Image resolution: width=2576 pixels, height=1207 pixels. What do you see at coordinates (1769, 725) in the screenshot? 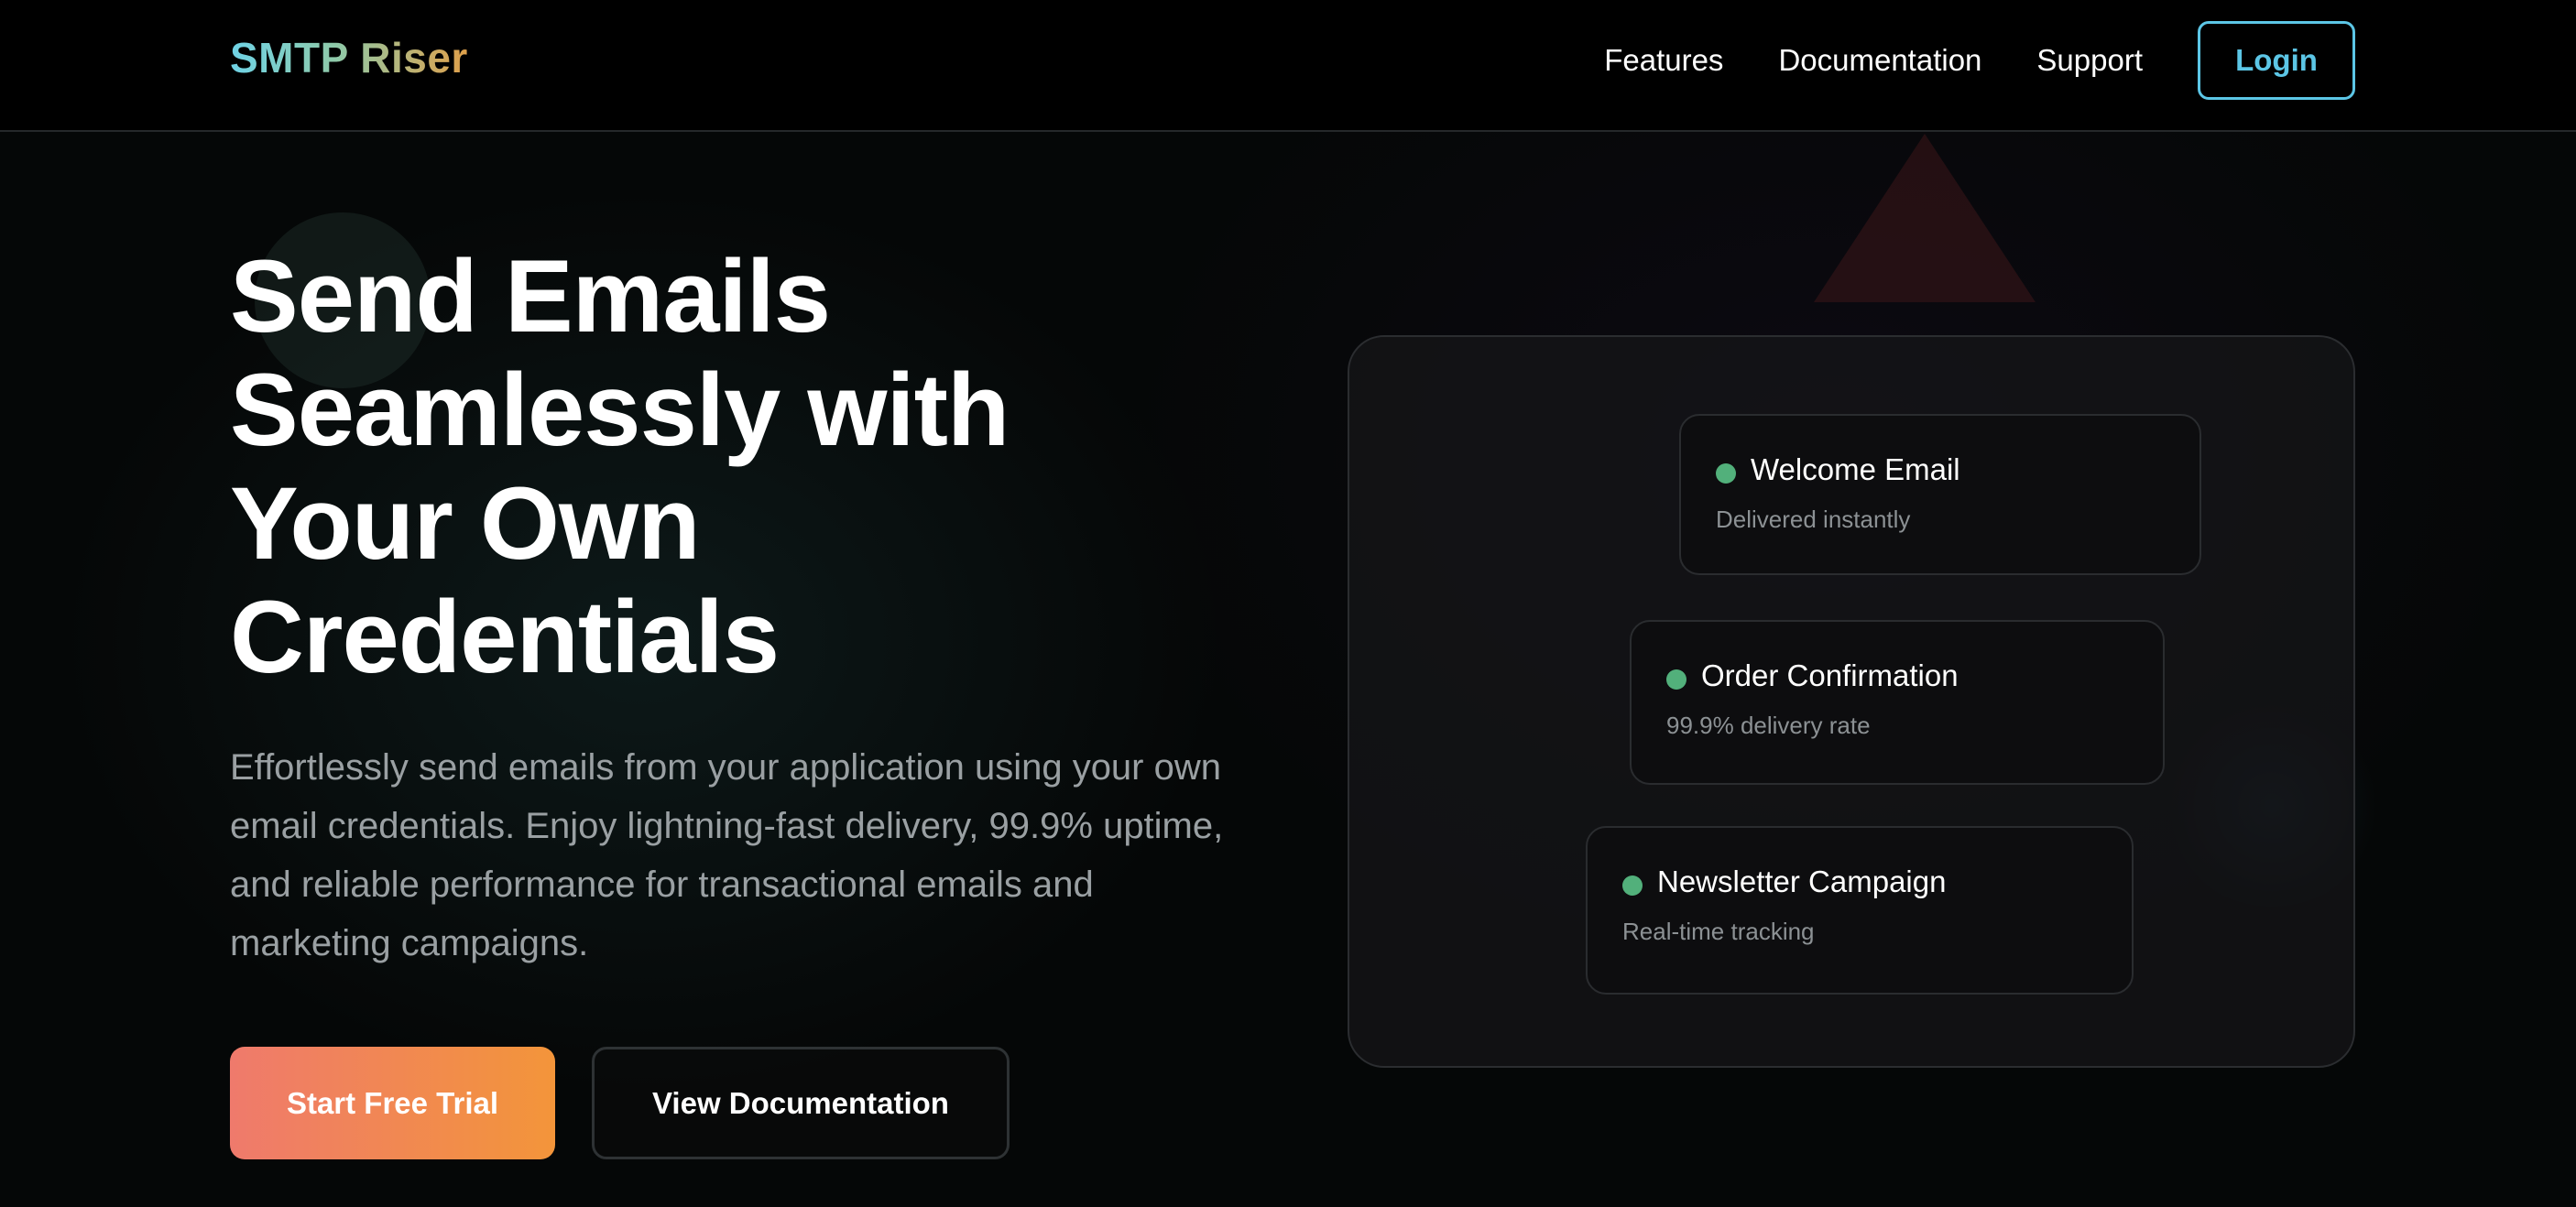
I see `email-card-subtitle: 99.9% delivery rate` at bounding box center [1769, 725].